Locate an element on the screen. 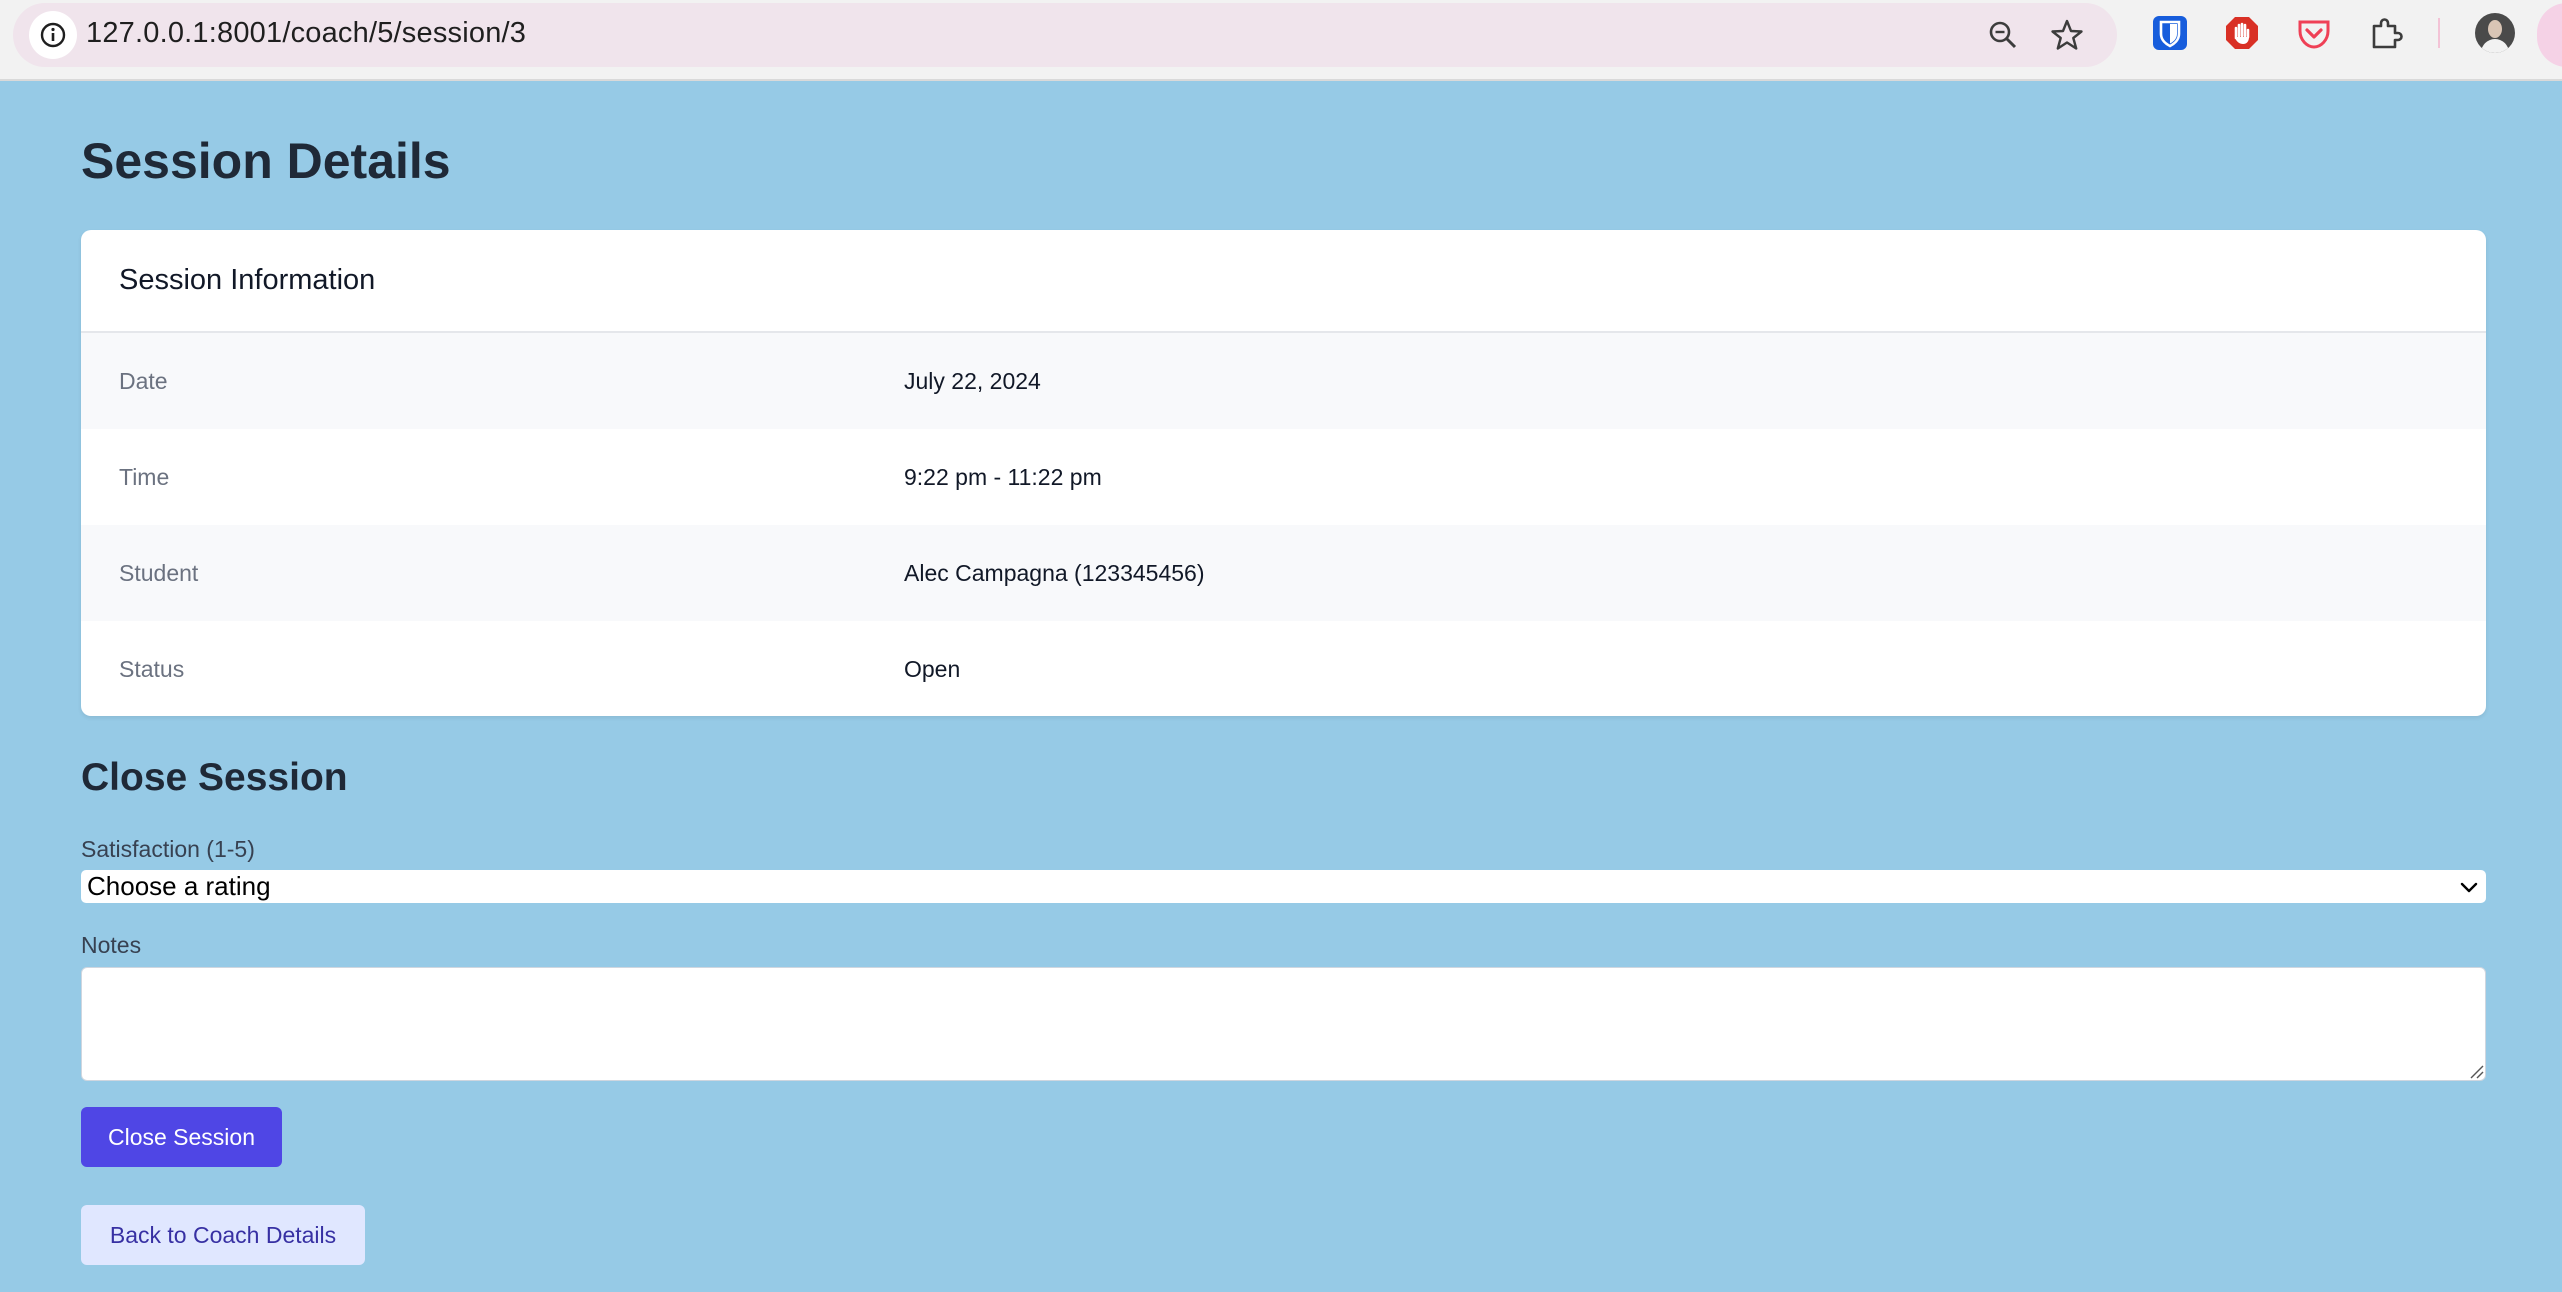  info-label: Time is located at coordinates (144, 476).